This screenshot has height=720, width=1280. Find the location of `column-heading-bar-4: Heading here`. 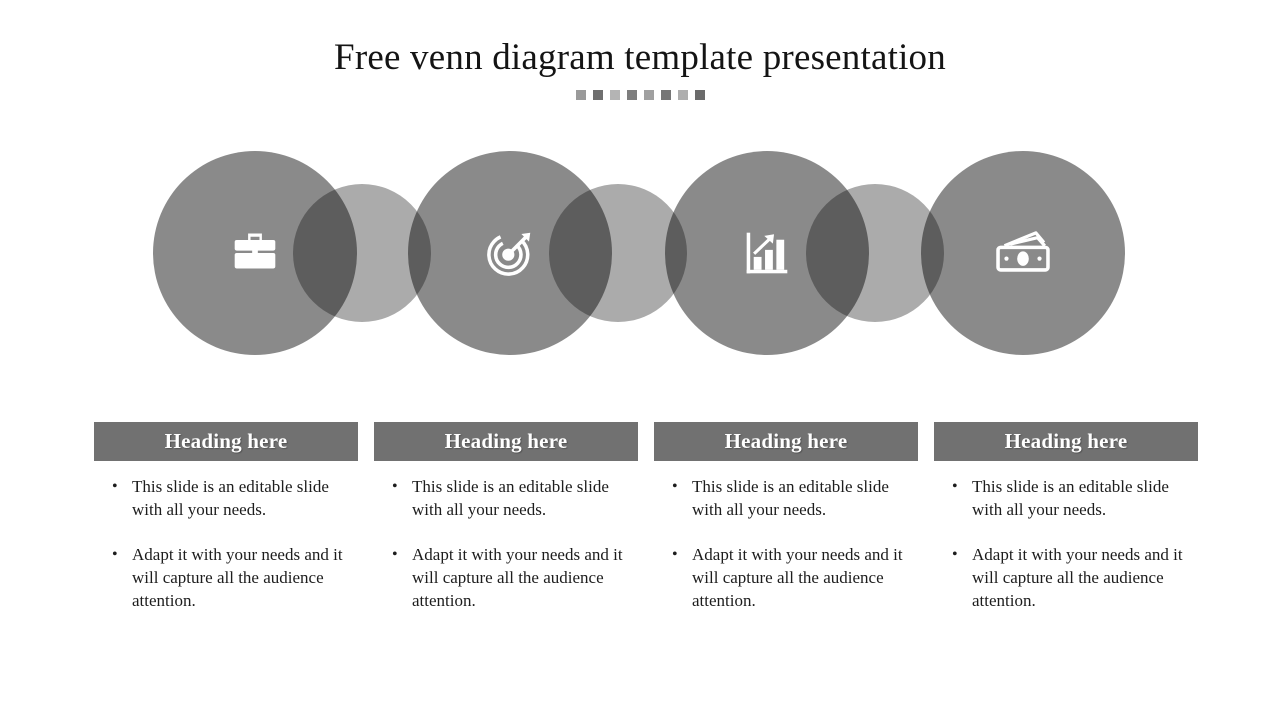

column-heading-bar-4: Heading here is located at coordinates (1066, 441).